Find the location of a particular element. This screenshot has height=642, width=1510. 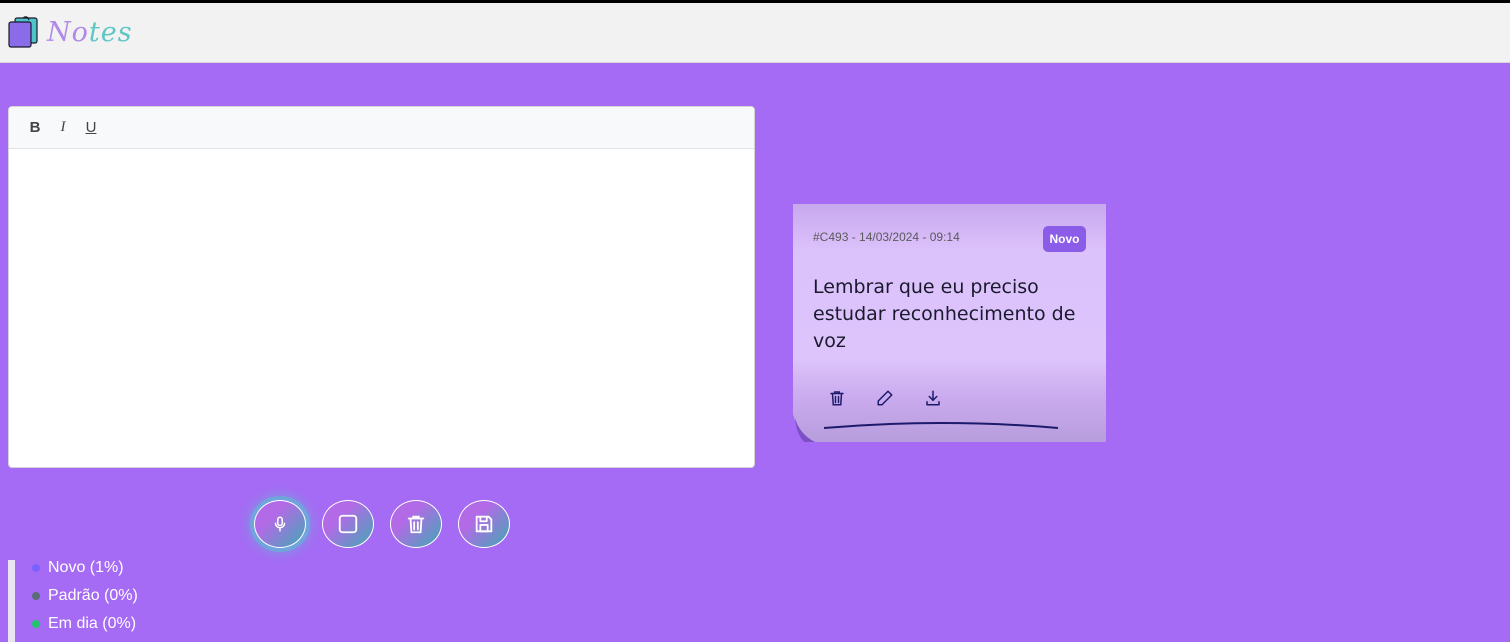

editor-toolbar: B I U is located at coordinates (381, 128).